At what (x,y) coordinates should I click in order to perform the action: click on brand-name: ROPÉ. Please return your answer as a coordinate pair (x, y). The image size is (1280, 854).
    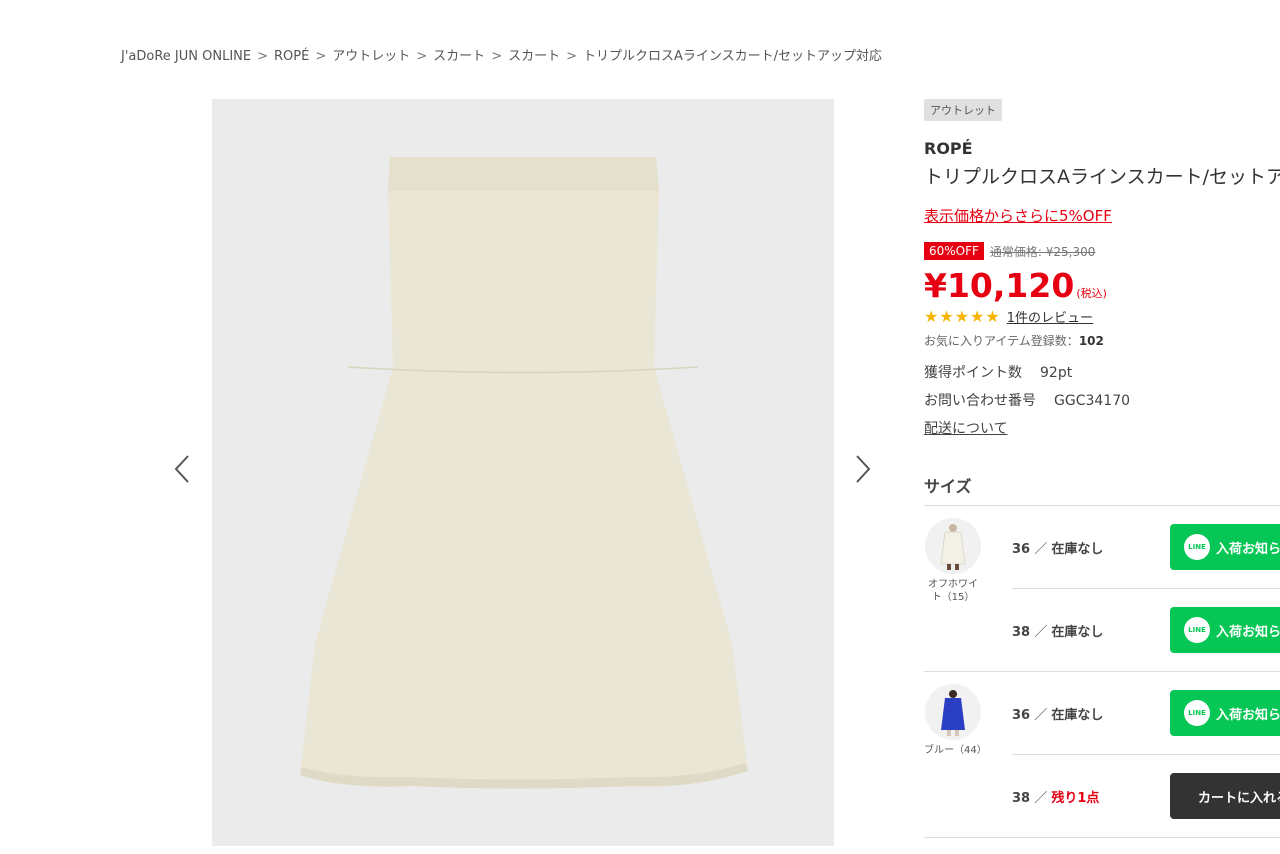
    Looking at the image, I should click on (948, 148).